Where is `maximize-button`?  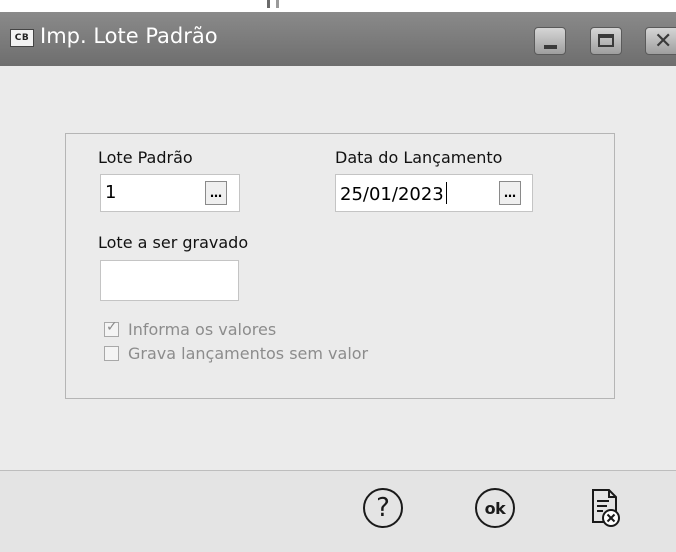
maximize-button is located at coordinates (606, 41).